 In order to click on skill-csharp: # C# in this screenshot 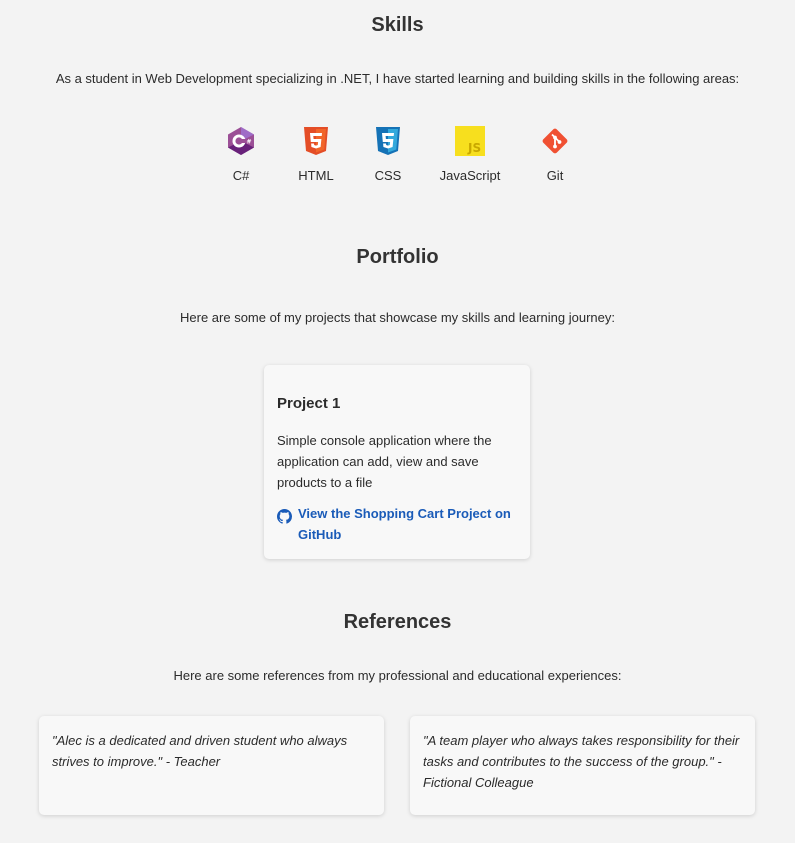, I will do `click(241, 154)`.